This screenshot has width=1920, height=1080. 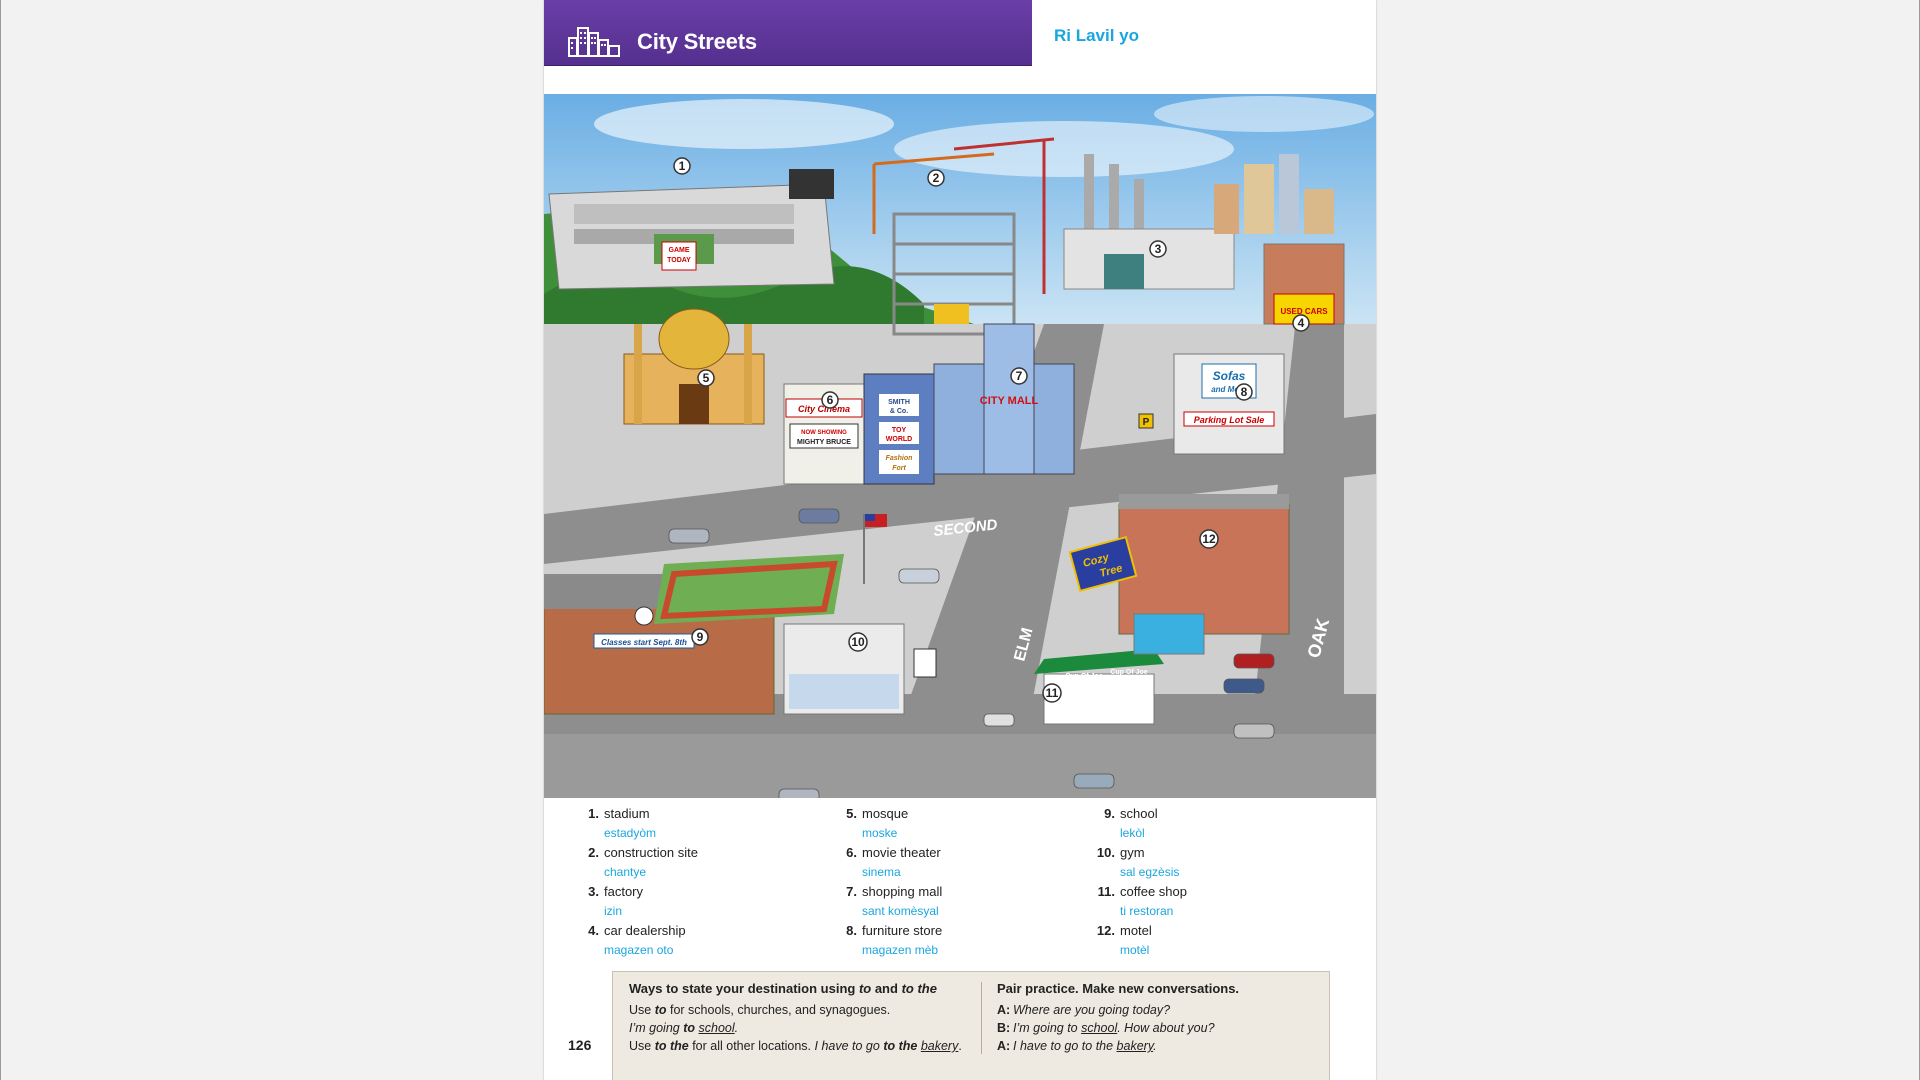 What do you see at coordinates (1146, 422) in the screenshot?
I see `parking-sign: P` at bounding box center [1146, 422].